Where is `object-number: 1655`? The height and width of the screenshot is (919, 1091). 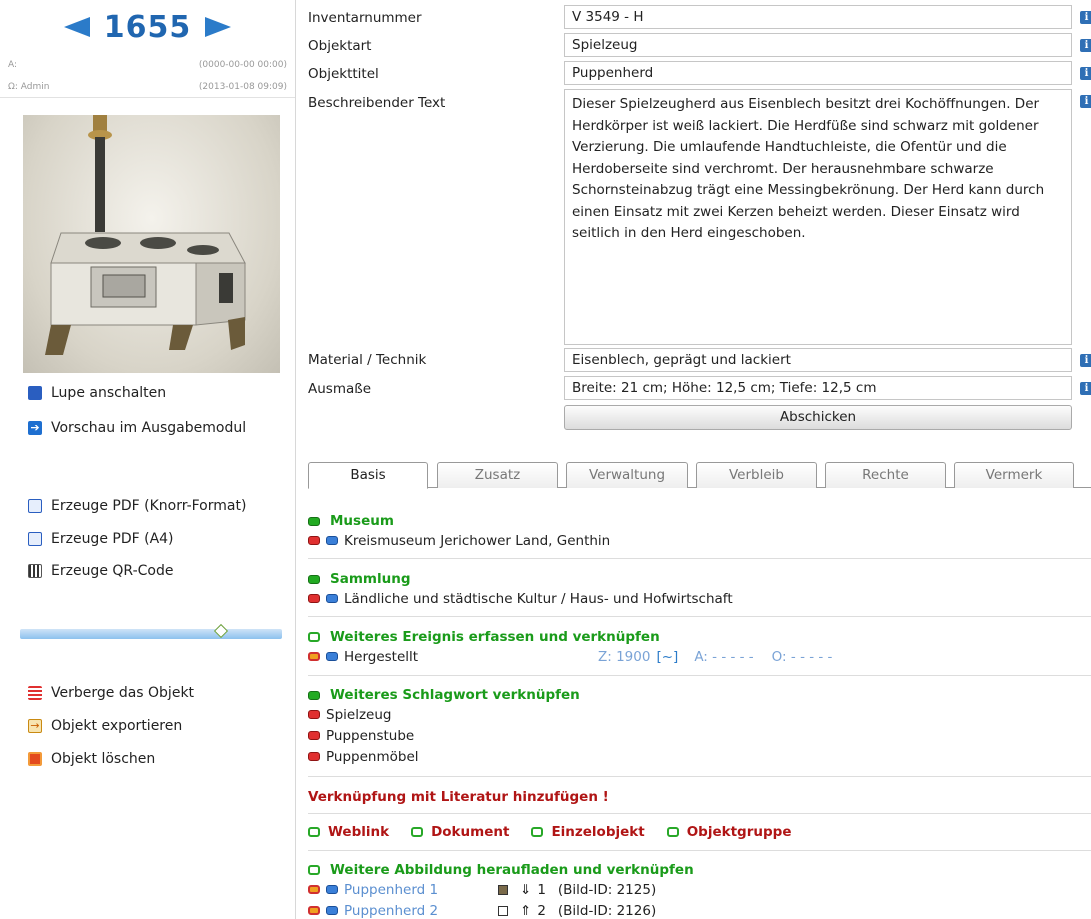
object-number: 1655 is located at coordinates (147, 27).